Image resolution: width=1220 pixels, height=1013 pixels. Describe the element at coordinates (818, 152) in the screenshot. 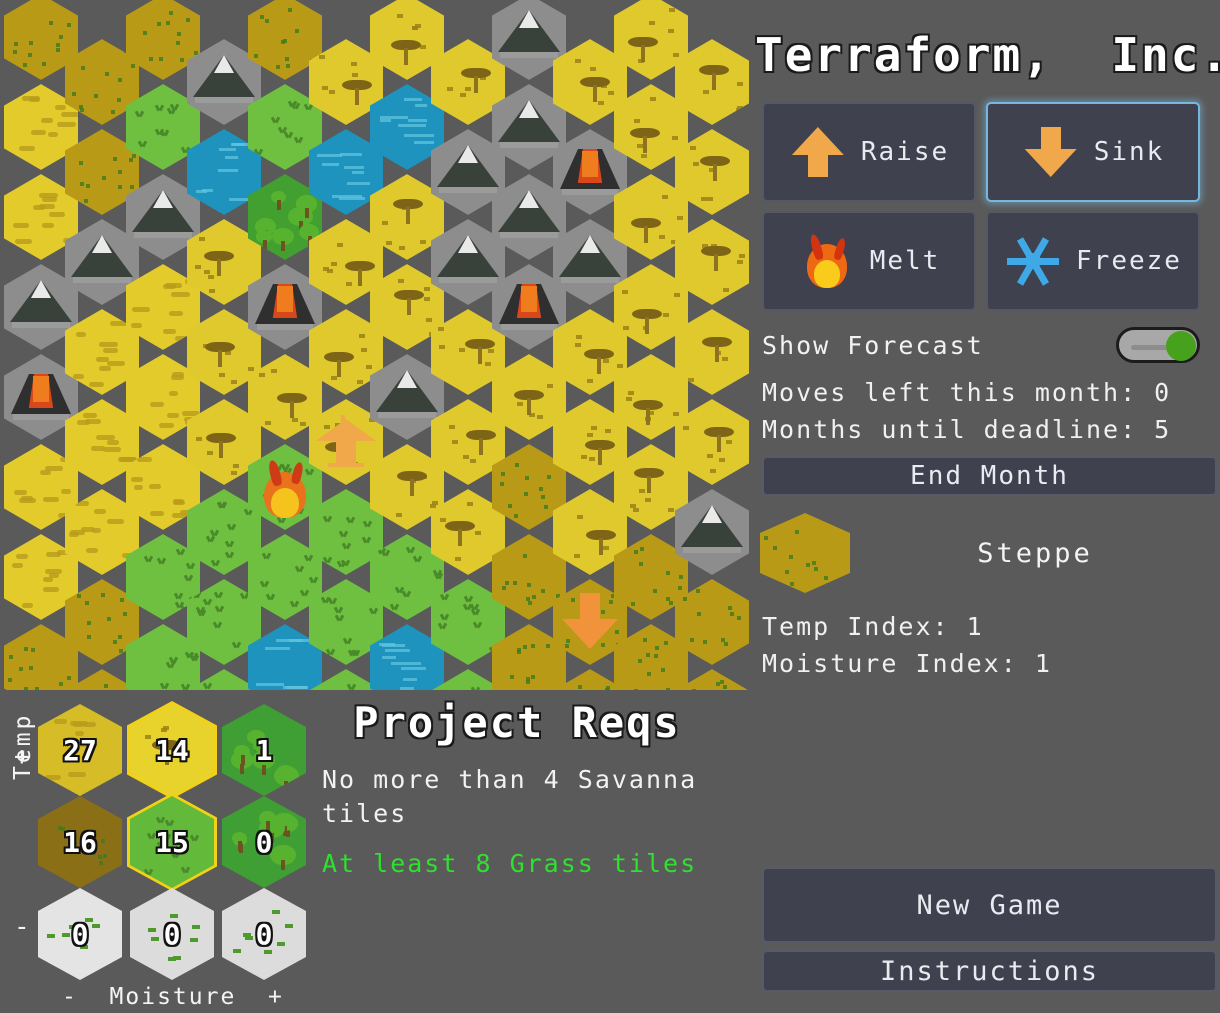

I see `arrow-up-icon` at that location.